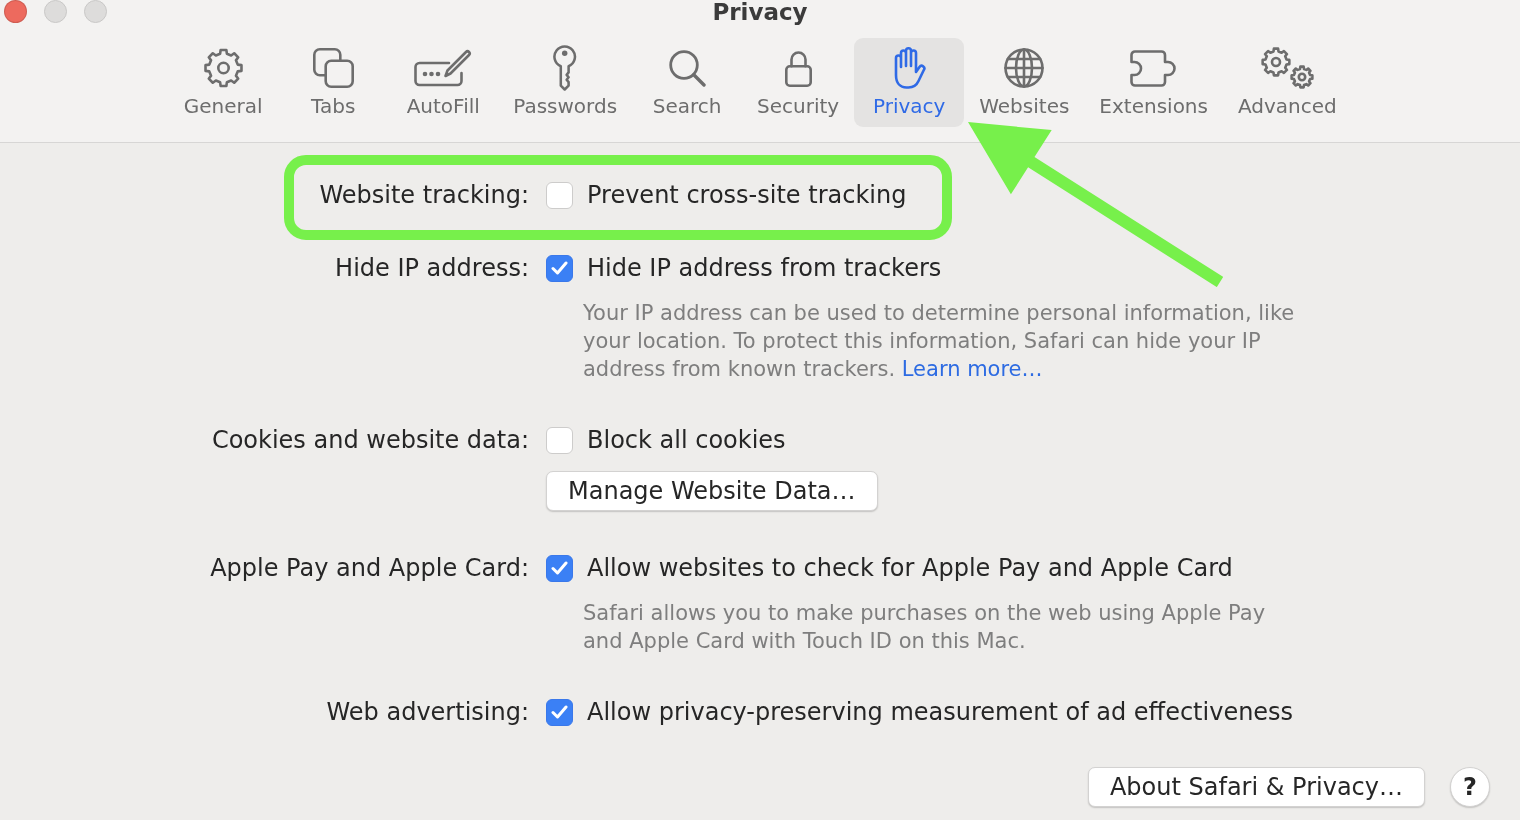  I want to click on preferences-tab: Security, so click(798, 78).